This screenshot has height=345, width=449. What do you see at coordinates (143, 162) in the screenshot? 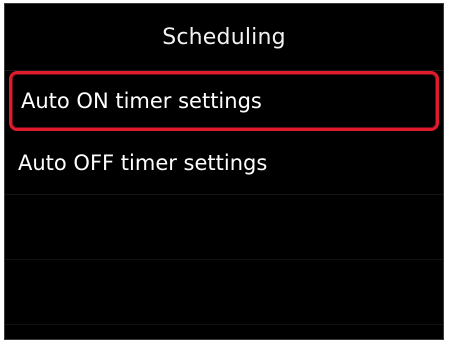
I see `menu-item-label: Auto OFF timer settings` at bounding box center [143, 162].